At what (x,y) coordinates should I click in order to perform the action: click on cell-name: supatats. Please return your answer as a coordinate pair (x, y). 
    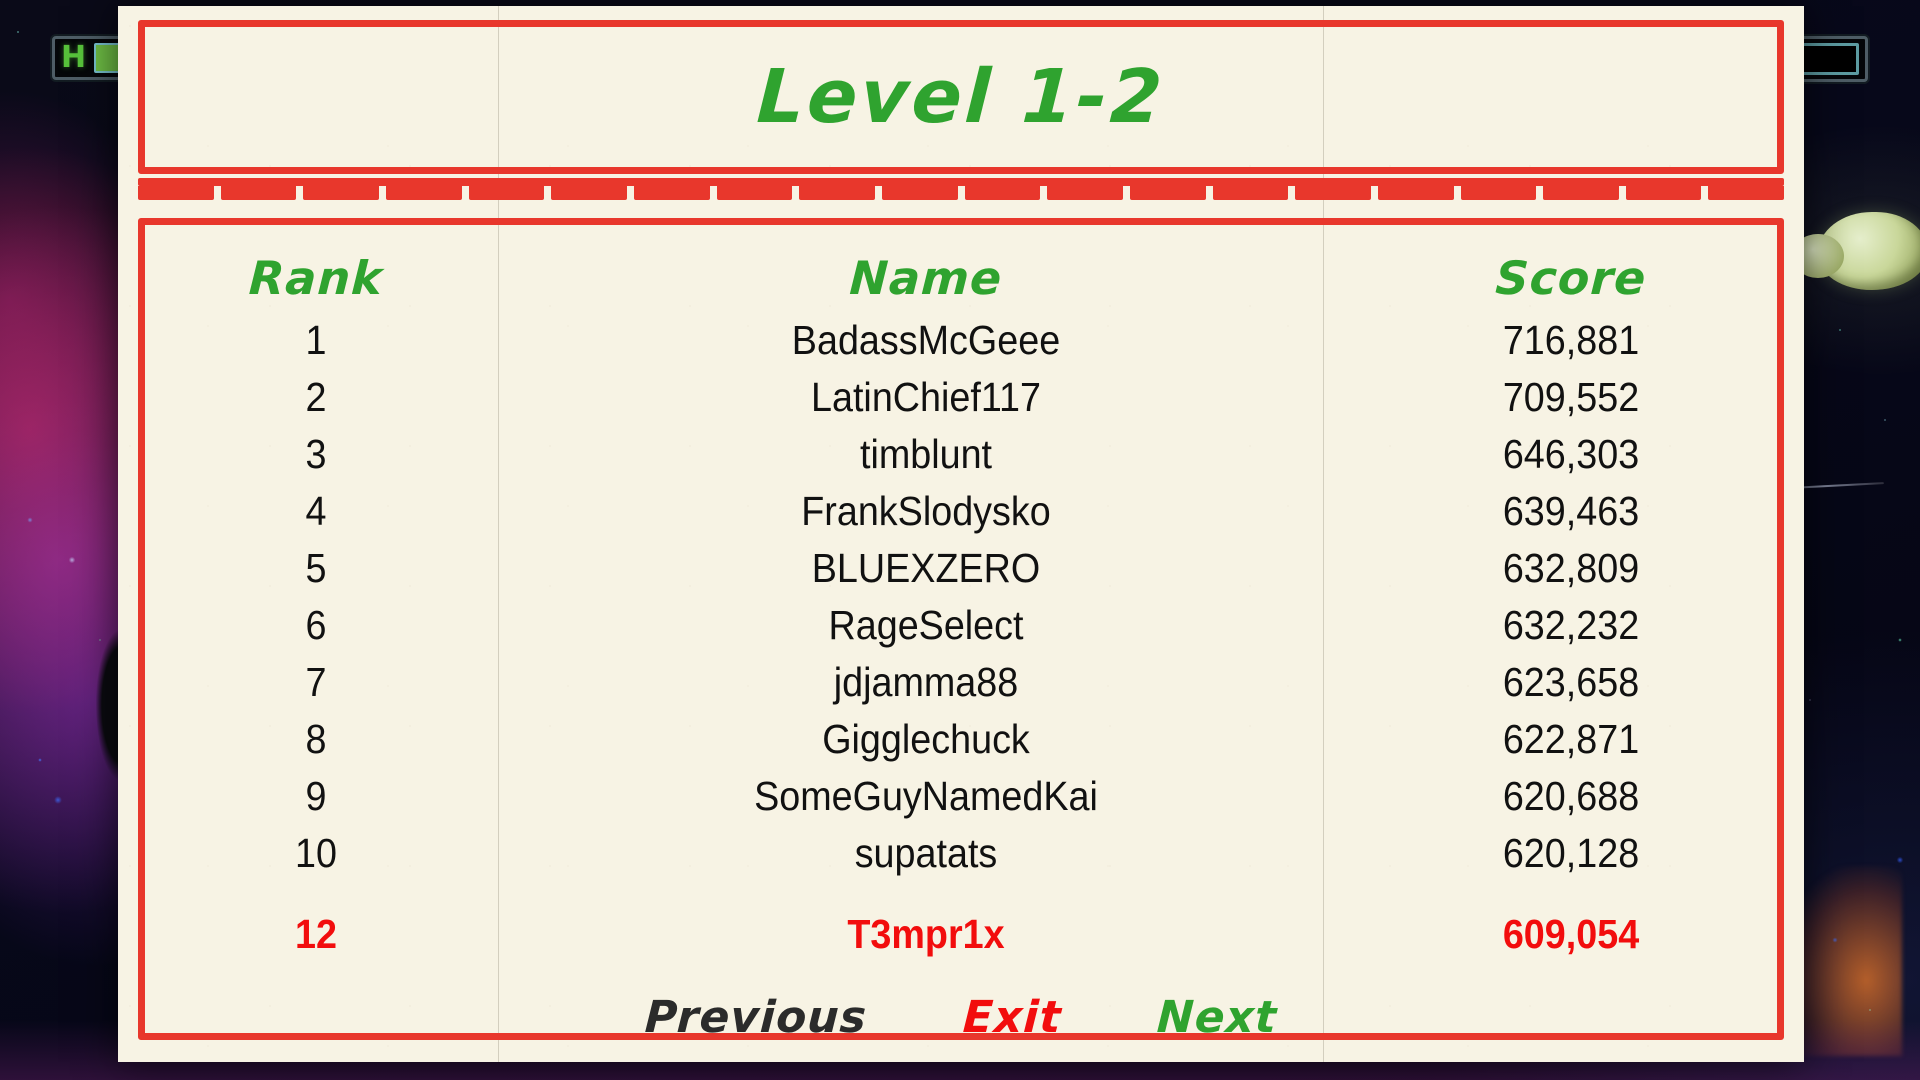
    Looking at the image, I should click on (926, 853).